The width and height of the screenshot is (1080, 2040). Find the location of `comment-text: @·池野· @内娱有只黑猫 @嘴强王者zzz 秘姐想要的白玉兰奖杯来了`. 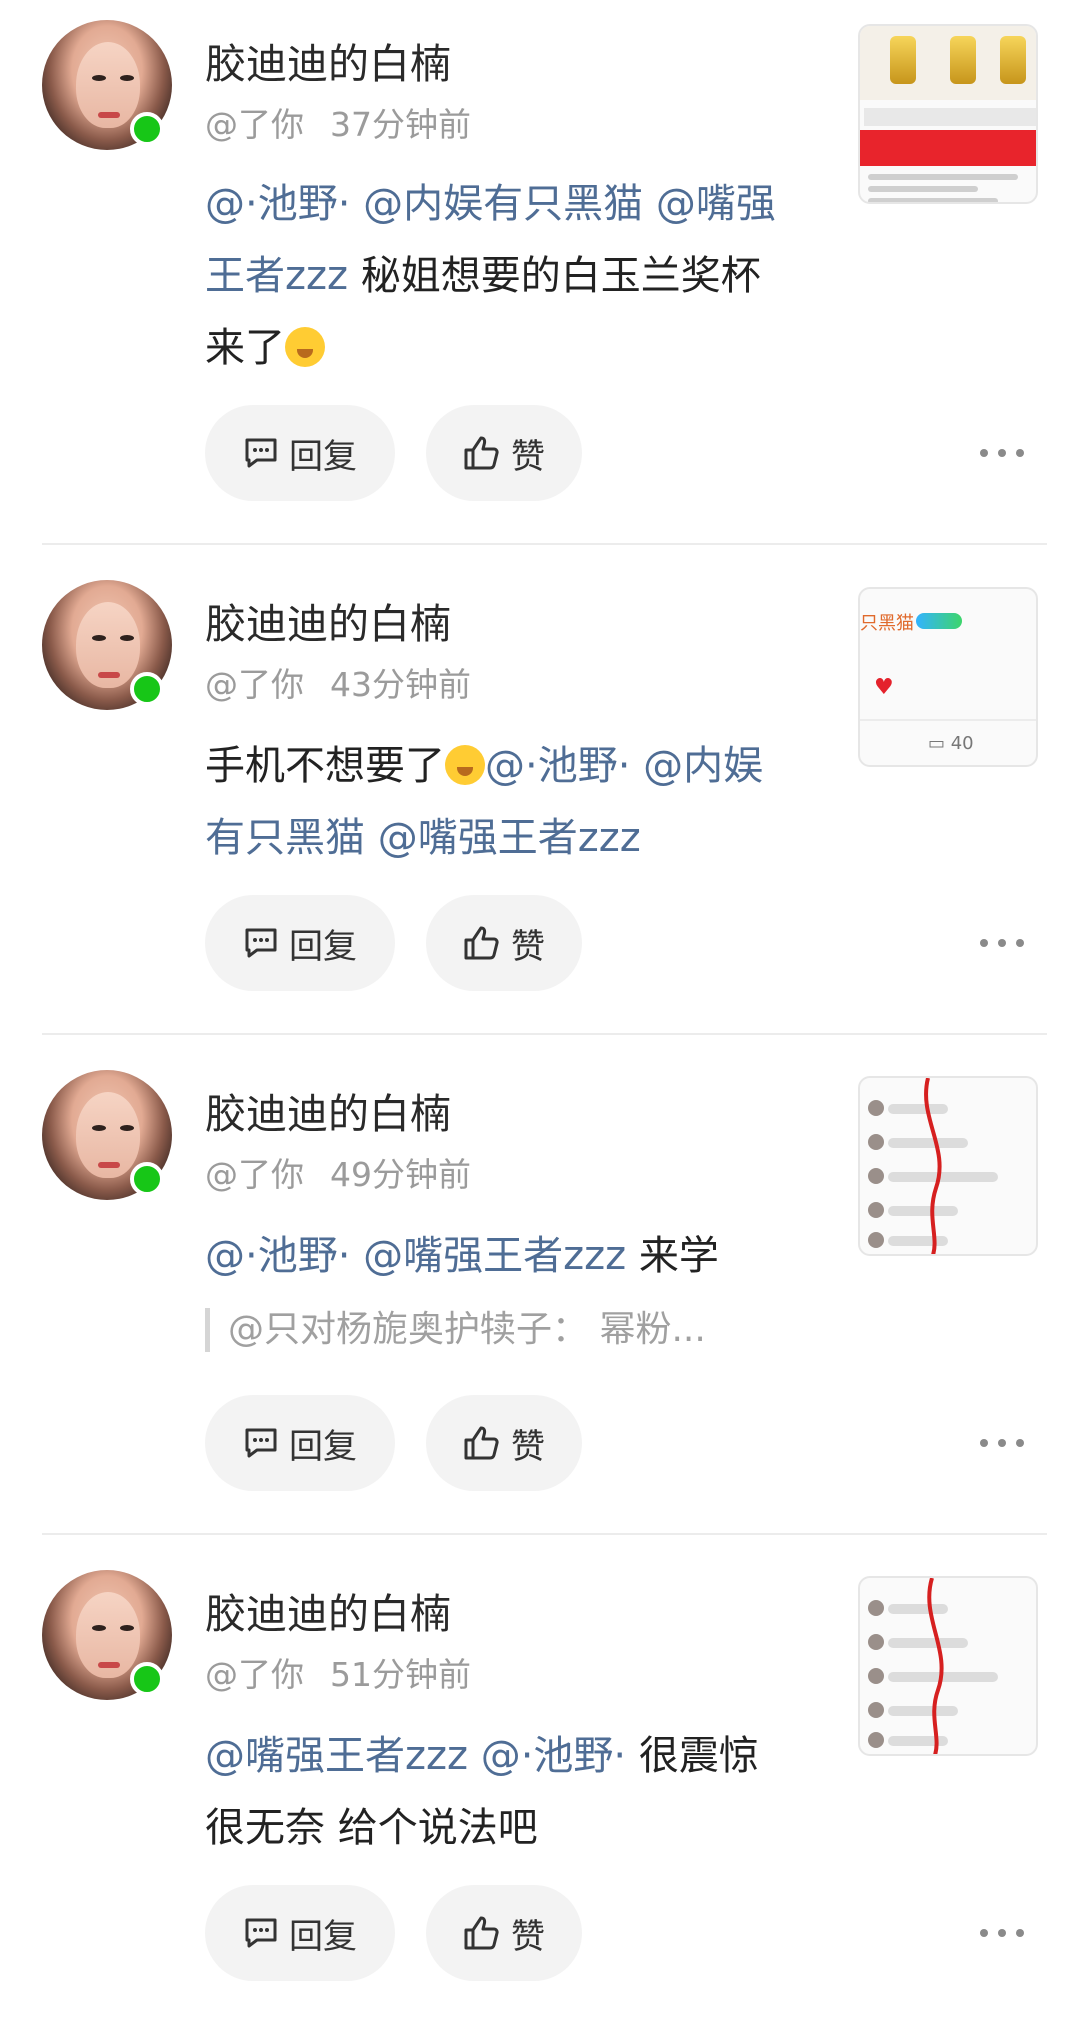

comment-text: @·池野· @内娱有只黑猫 @嘴强王者zzz 秘姐想要的白玉兰奖杯来了 is located at coordinates (495, 276).